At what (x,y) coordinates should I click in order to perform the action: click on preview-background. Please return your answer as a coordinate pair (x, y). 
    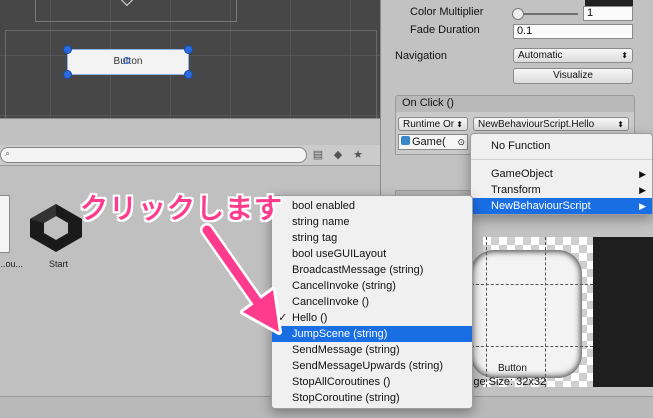
    Looking at the image, I should click on (623, 312).